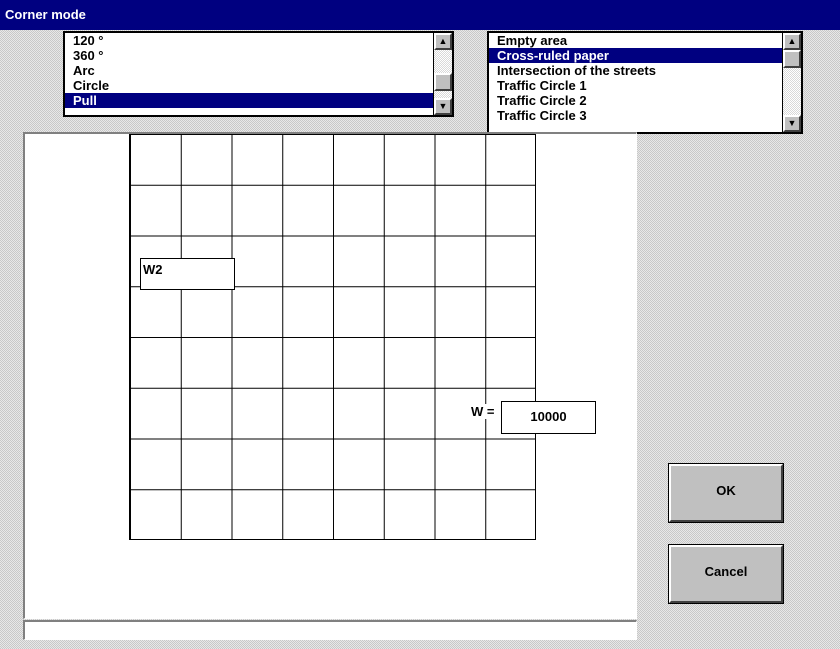  I want to click on mode-item-arc: Arc, so click(258, 70).